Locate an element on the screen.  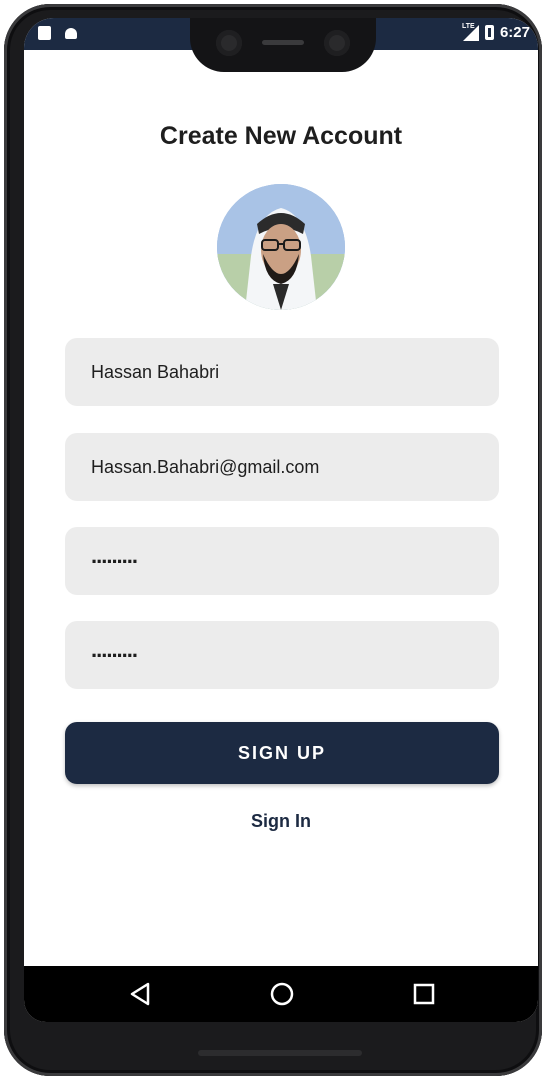
camera-notch is located at coordinates (283, 45).